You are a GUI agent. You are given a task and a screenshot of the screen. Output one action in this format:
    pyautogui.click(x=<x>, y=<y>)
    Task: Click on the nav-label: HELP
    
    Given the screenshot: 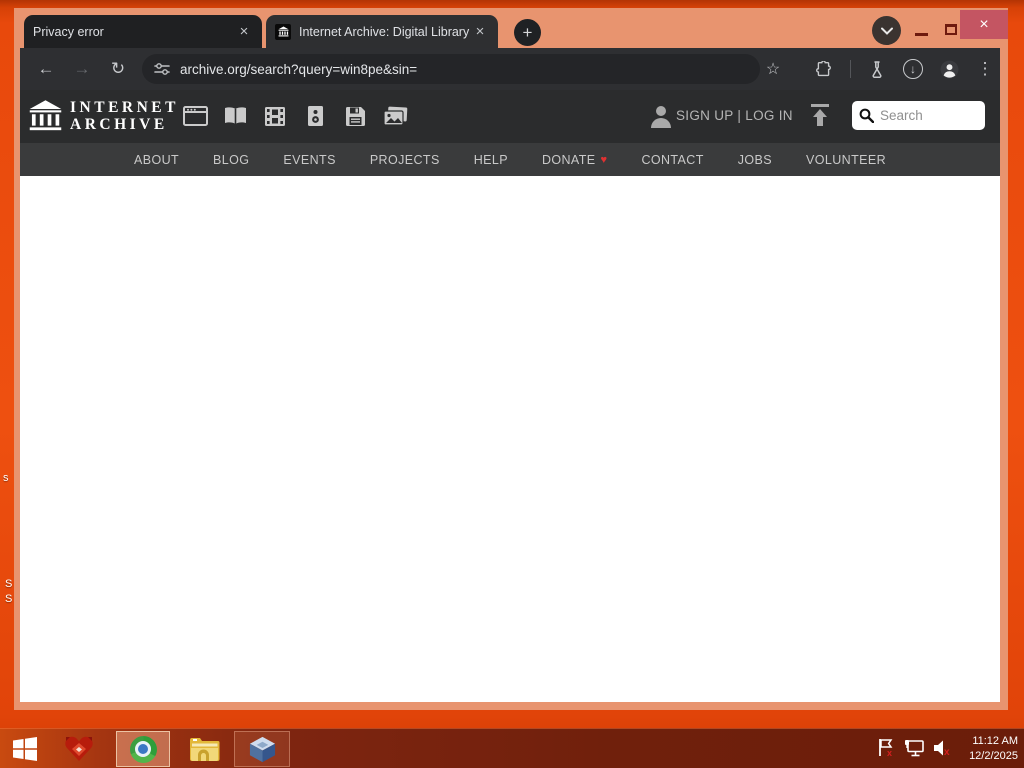 What is the action you would take?
    pyautogui.click(x=490, y=159)
    